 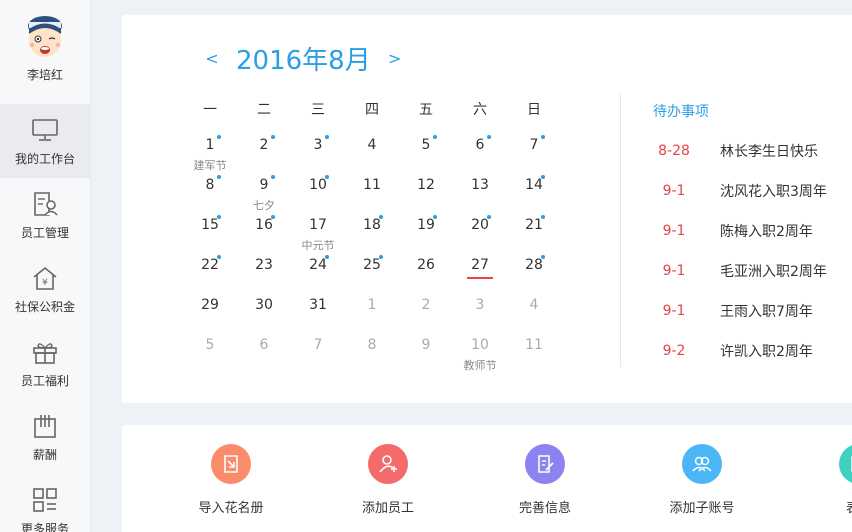 I want to click on calendar-day: 1, so click(x=372, y=311).